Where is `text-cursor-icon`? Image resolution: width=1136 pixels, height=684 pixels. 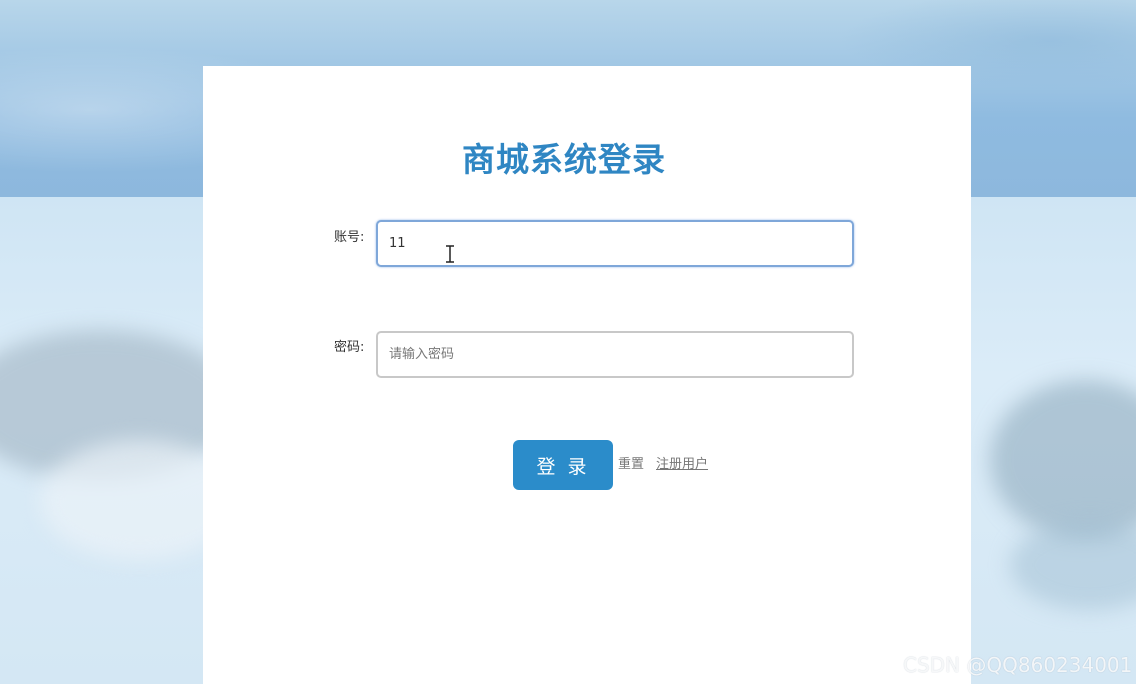 text-cursor-icon is located at coordinates (450, 254).